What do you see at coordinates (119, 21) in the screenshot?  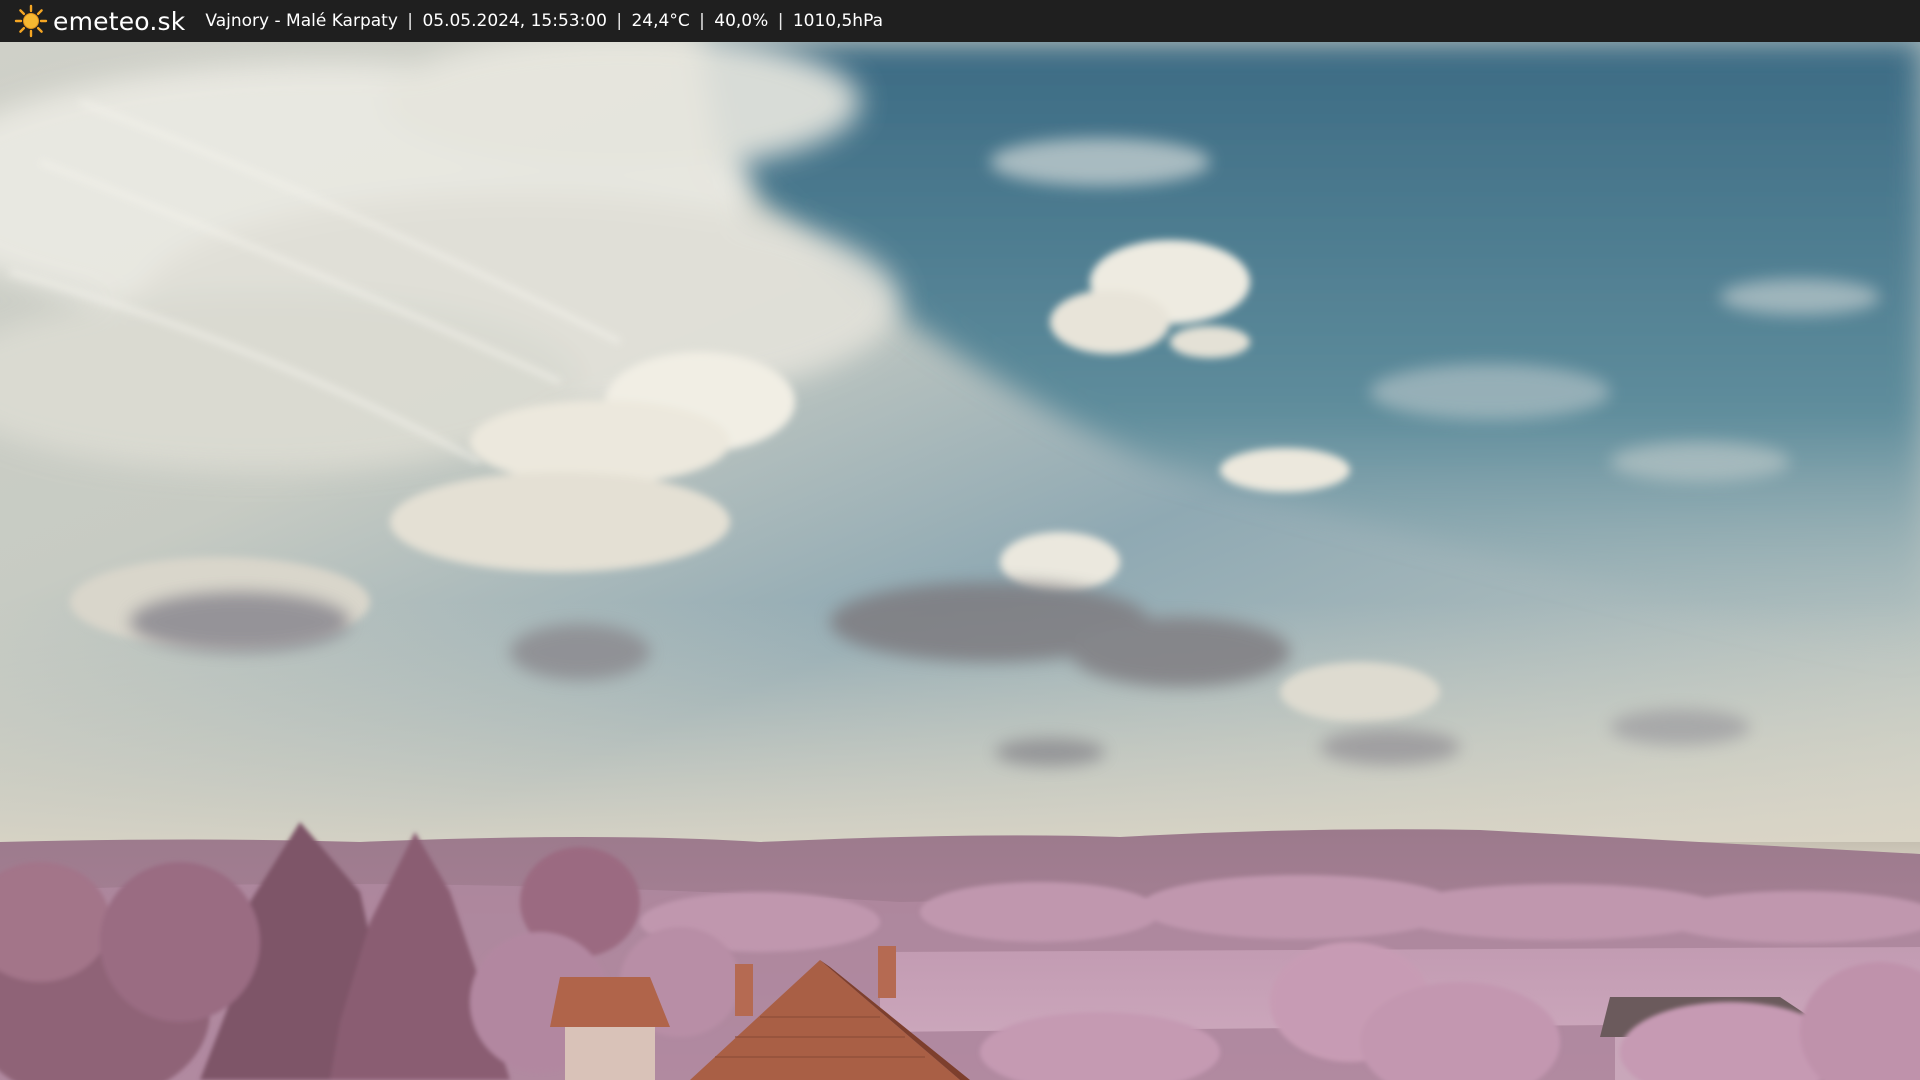 I see `brand-name: emeteo.sk` at bounding box center [119, 21].